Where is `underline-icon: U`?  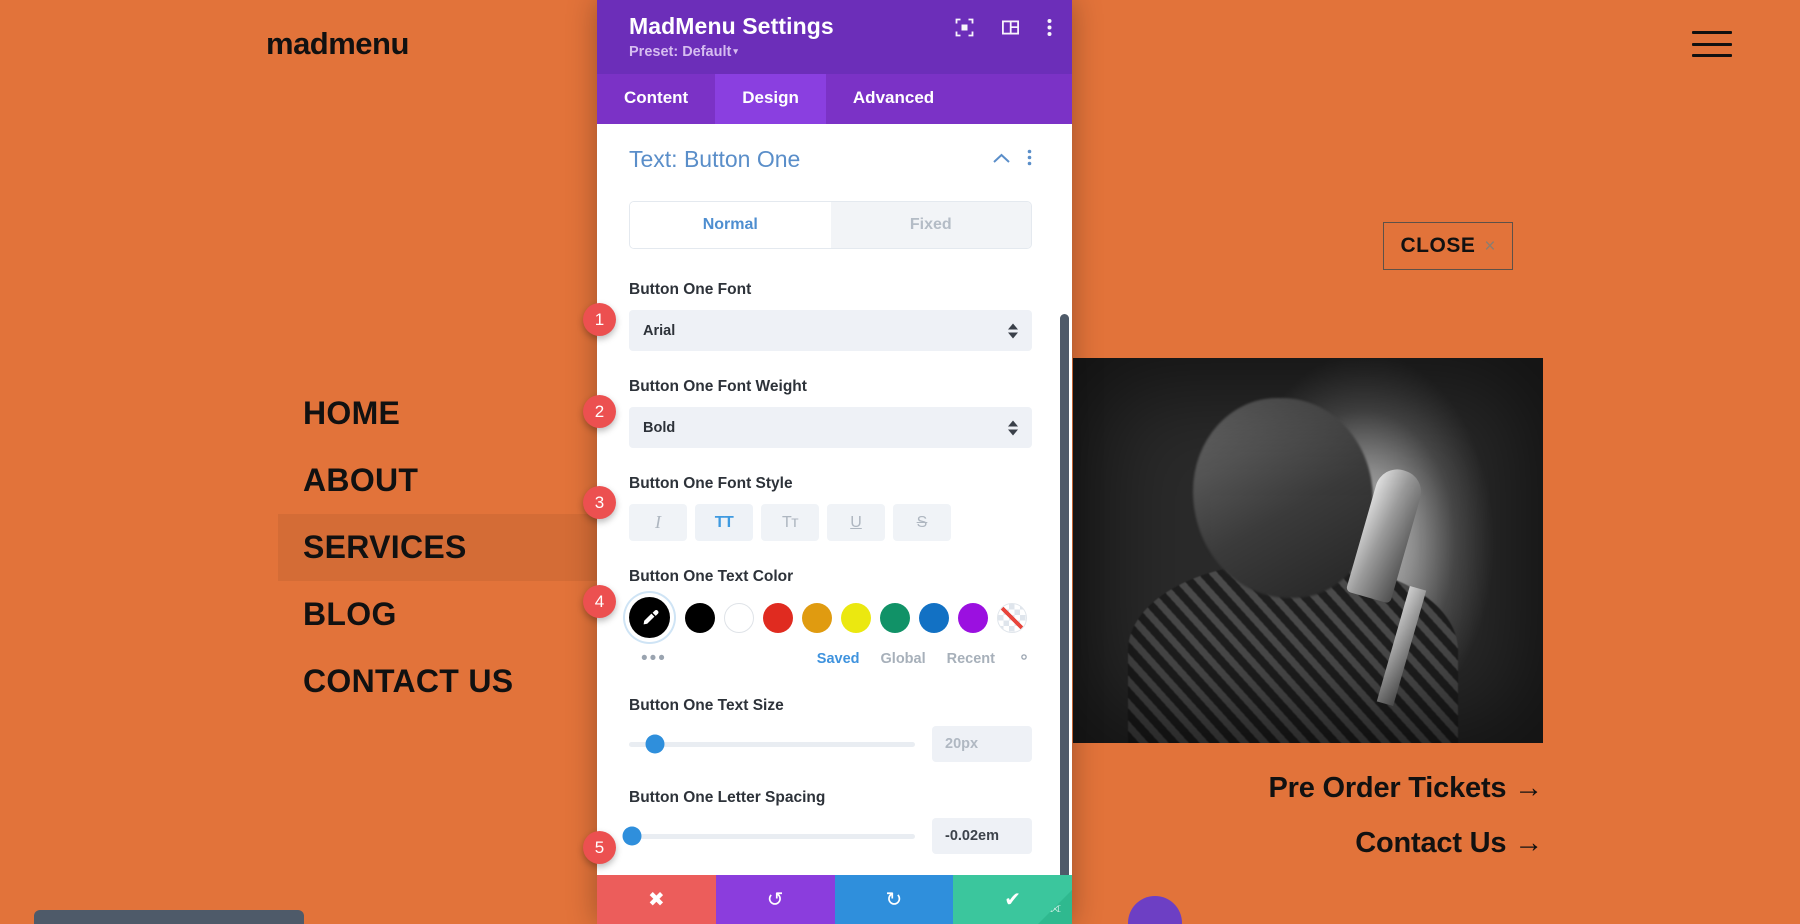 underline-icon: U is located at coordinates (856, 522).